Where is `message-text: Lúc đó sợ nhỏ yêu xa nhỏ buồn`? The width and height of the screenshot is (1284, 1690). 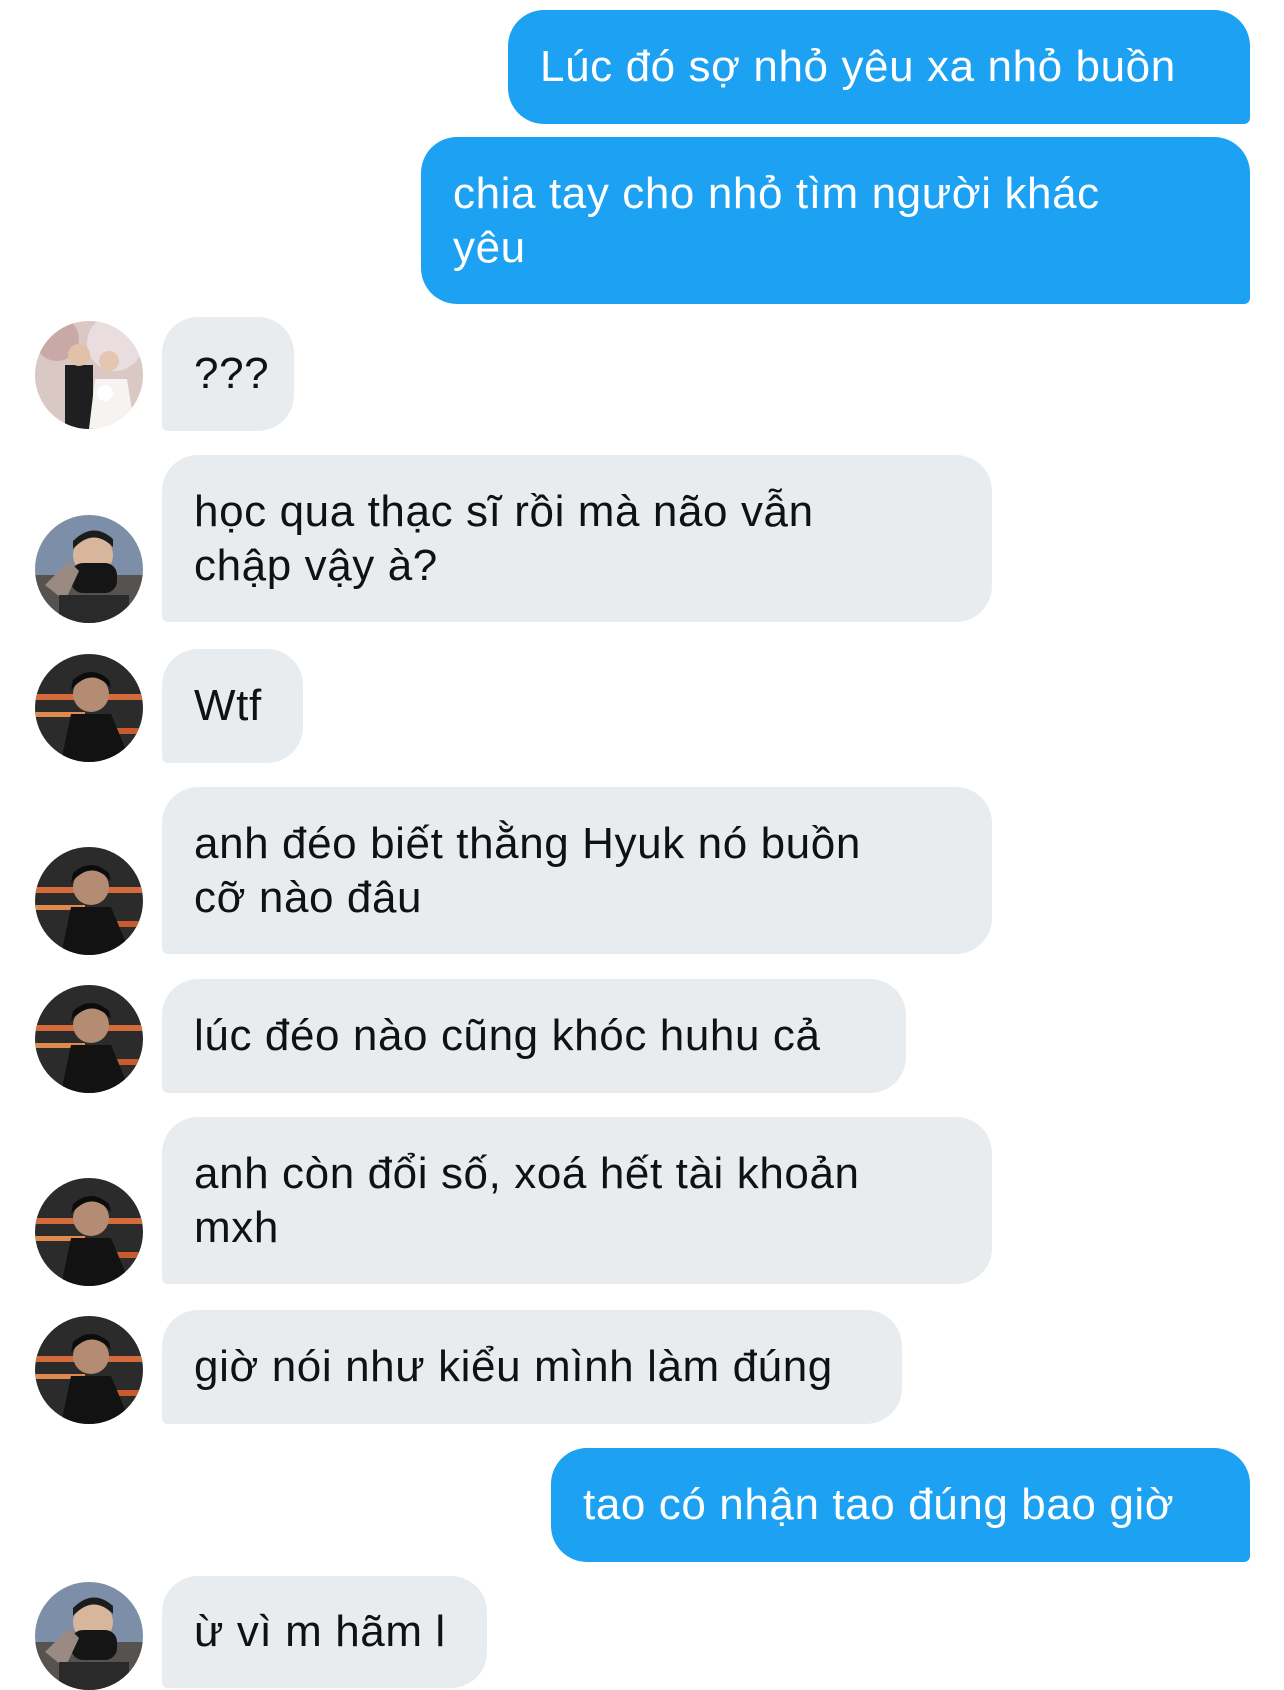
message-text: Lúc đó sợ nhỏ yêu xa nhỏ buồn is located at coordinates (858, 66).